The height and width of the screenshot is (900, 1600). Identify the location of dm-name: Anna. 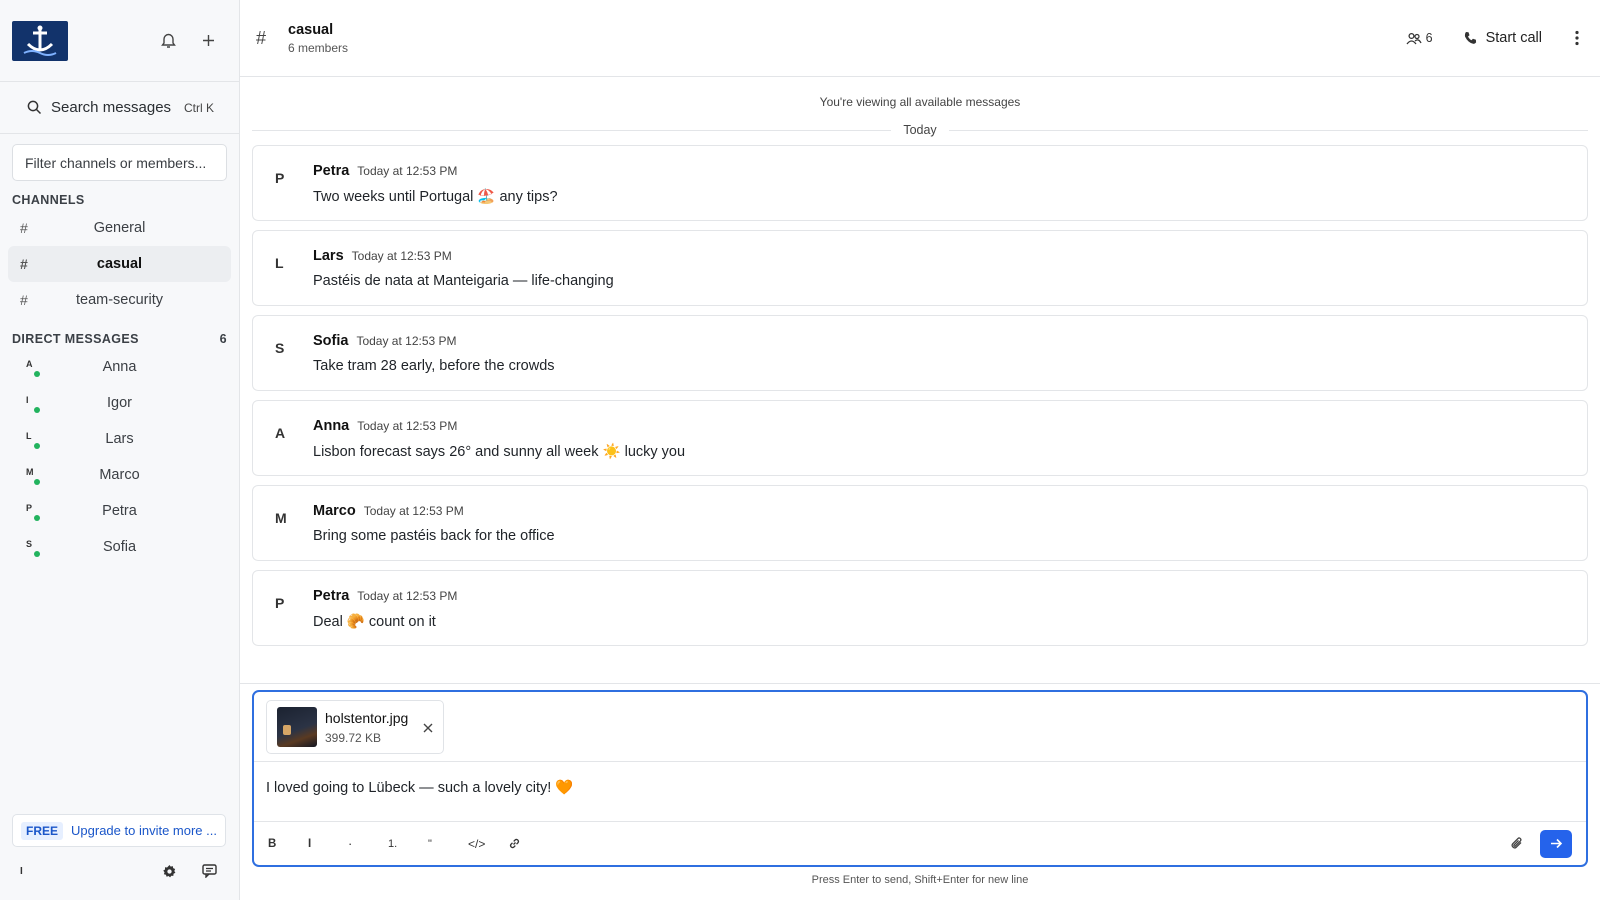
(119, 367).